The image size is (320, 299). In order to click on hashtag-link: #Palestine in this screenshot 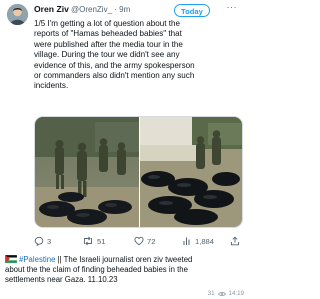, I will do `click(37, 259)`.